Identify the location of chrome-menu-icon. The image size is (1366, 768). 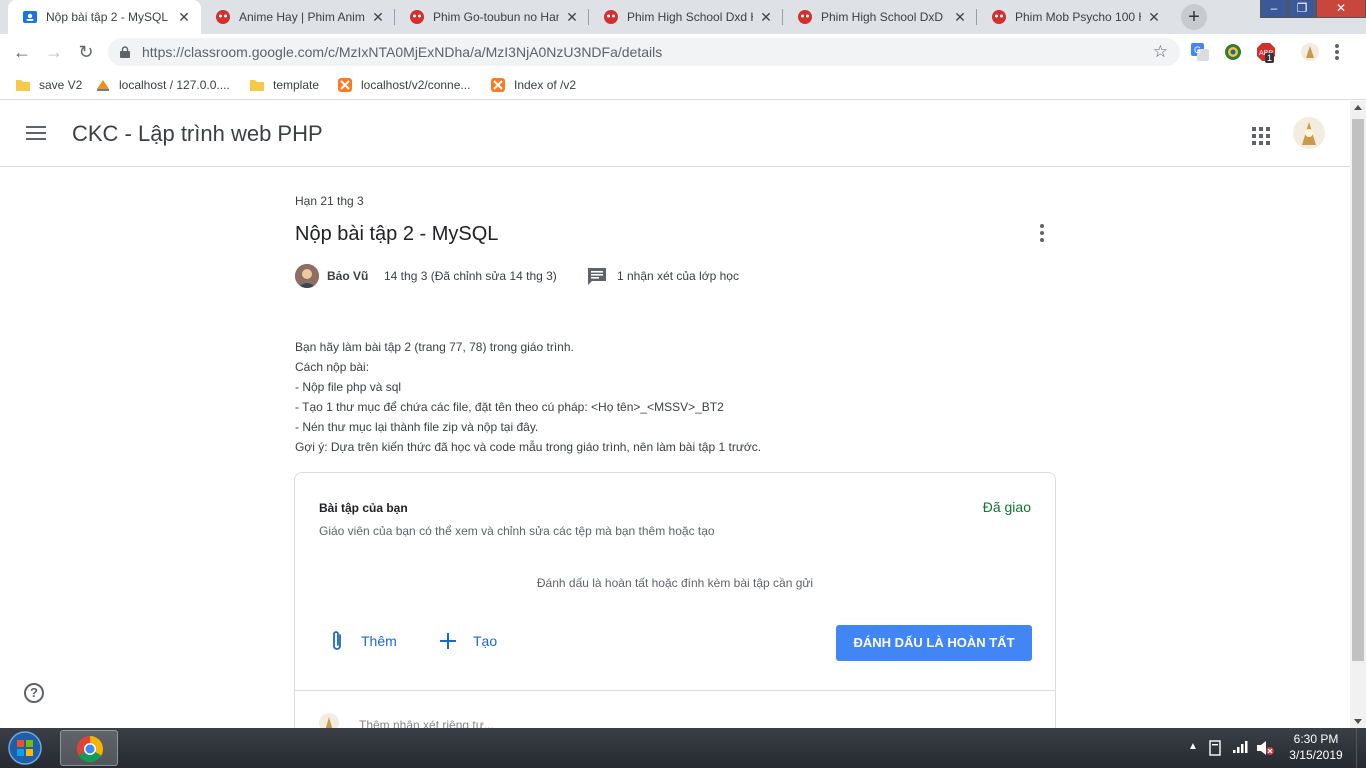
(1337, 52).